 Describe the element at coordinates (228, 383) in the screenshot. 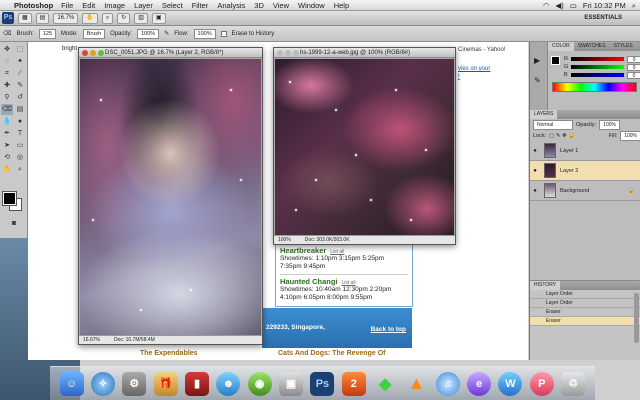

I see `messenger-icon: ☻` at that location.